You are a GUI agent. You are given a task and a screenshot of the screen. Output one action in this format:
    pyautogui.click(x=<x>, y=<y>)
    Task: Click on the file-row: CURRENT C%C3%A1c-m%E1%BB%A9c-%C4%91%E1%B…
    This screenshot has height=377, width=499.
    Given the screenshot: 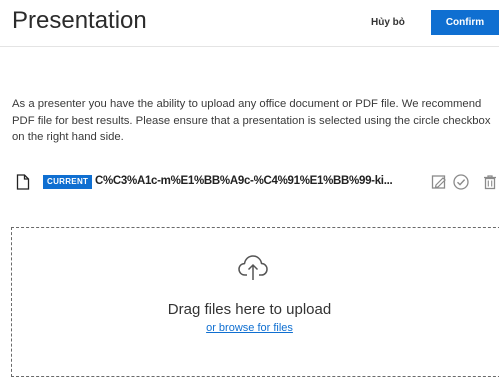 What is the action you would take?
    pyautogui.click(x=249, y=182)
    